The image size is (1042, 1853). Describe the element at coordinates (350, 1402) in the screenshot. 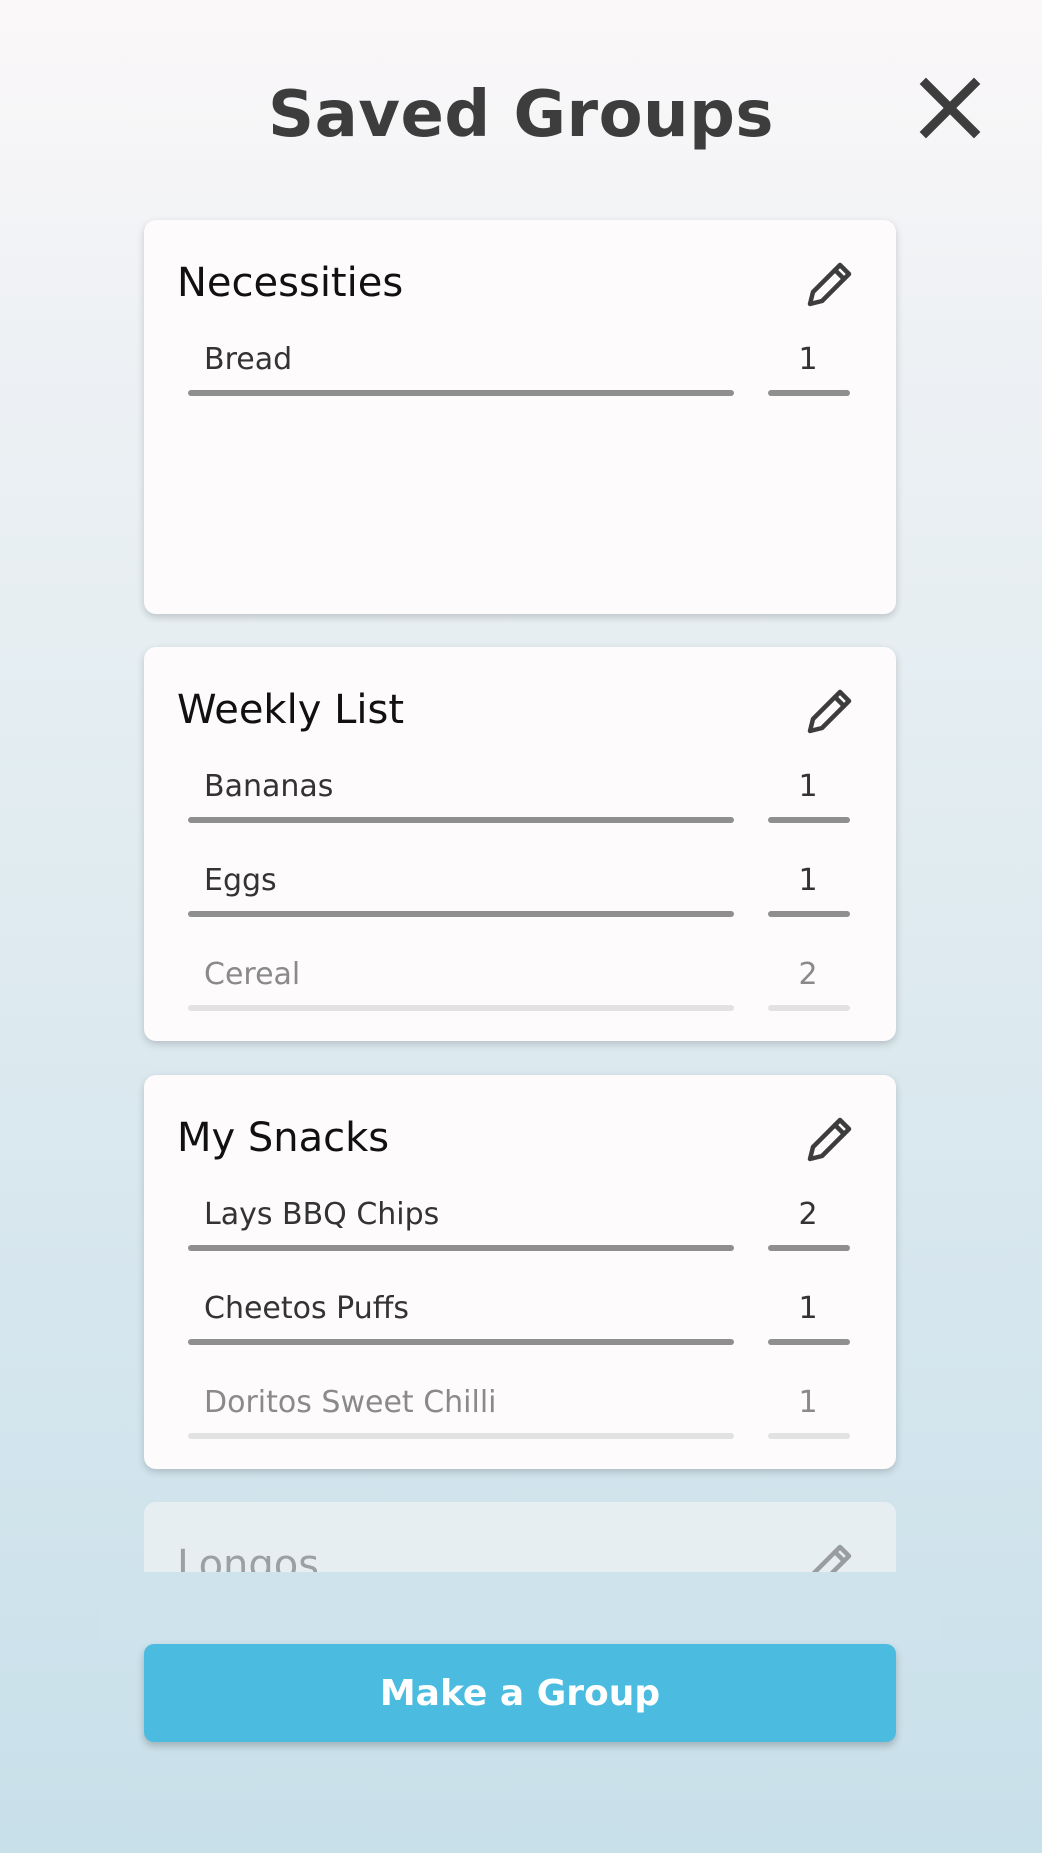

I see `item-name: Doritos Sweet Chilli` at that location.